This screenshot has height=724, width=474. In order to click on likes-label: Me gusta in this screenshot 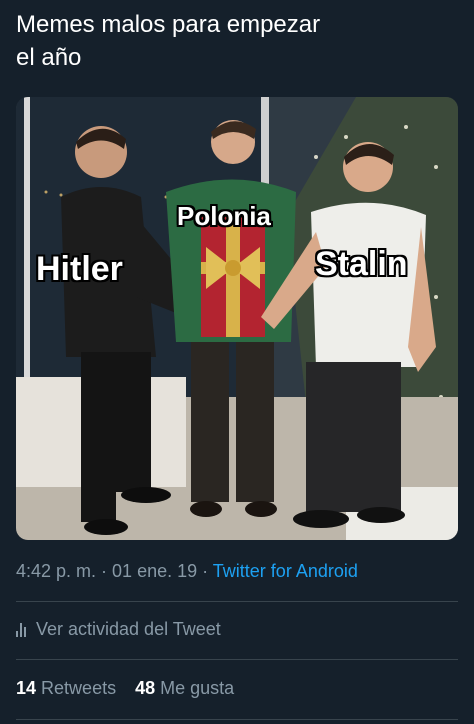, I will do `click(197, 688)`.